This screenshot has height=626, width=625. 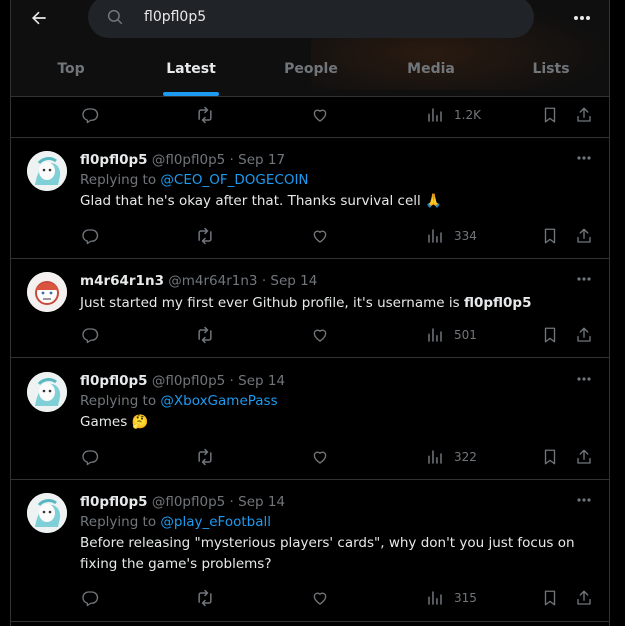 I want to click on tweet-actions: 334, so click(x=340, y=236).